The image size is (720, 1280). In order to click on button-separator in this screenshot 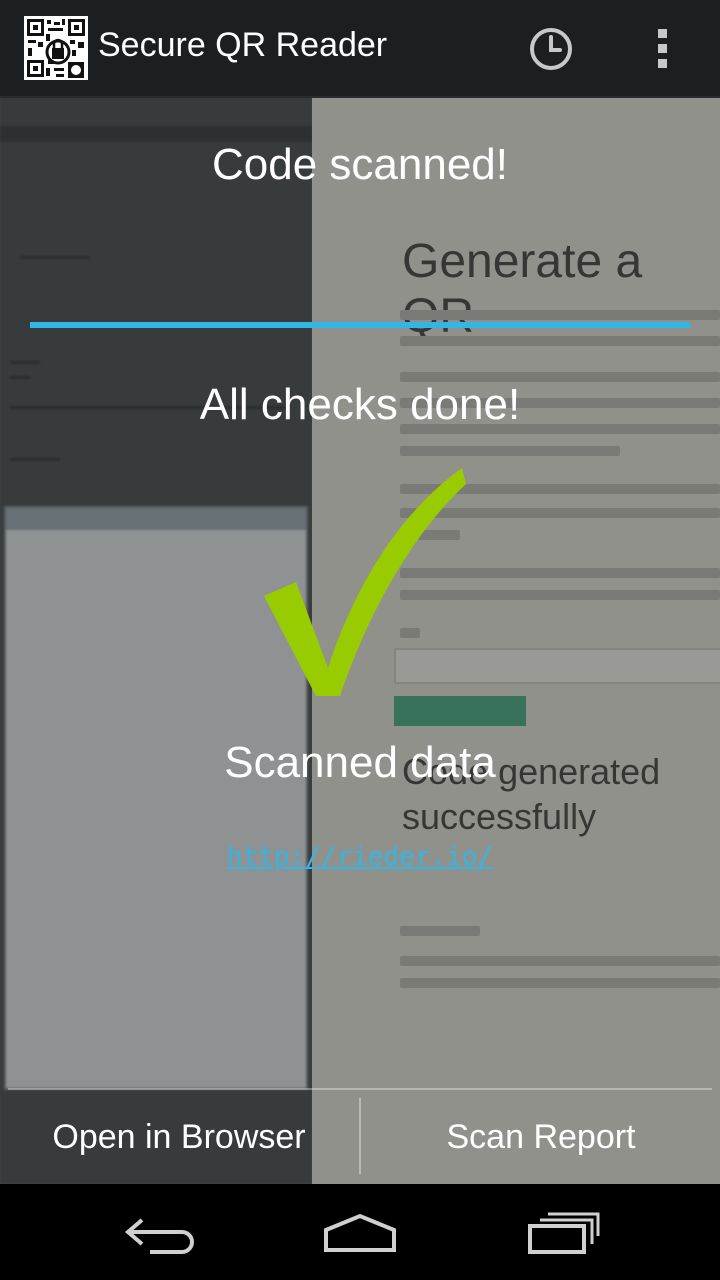, I will do `click(360, 1136)`.